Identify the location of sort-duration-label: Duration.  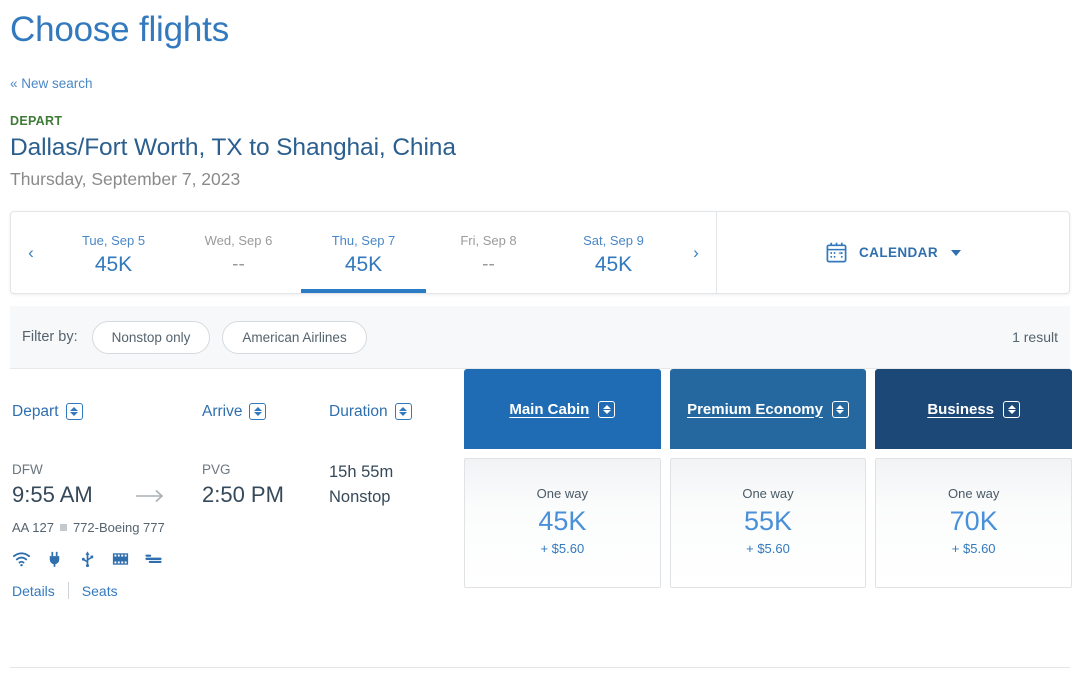
(358, 411).